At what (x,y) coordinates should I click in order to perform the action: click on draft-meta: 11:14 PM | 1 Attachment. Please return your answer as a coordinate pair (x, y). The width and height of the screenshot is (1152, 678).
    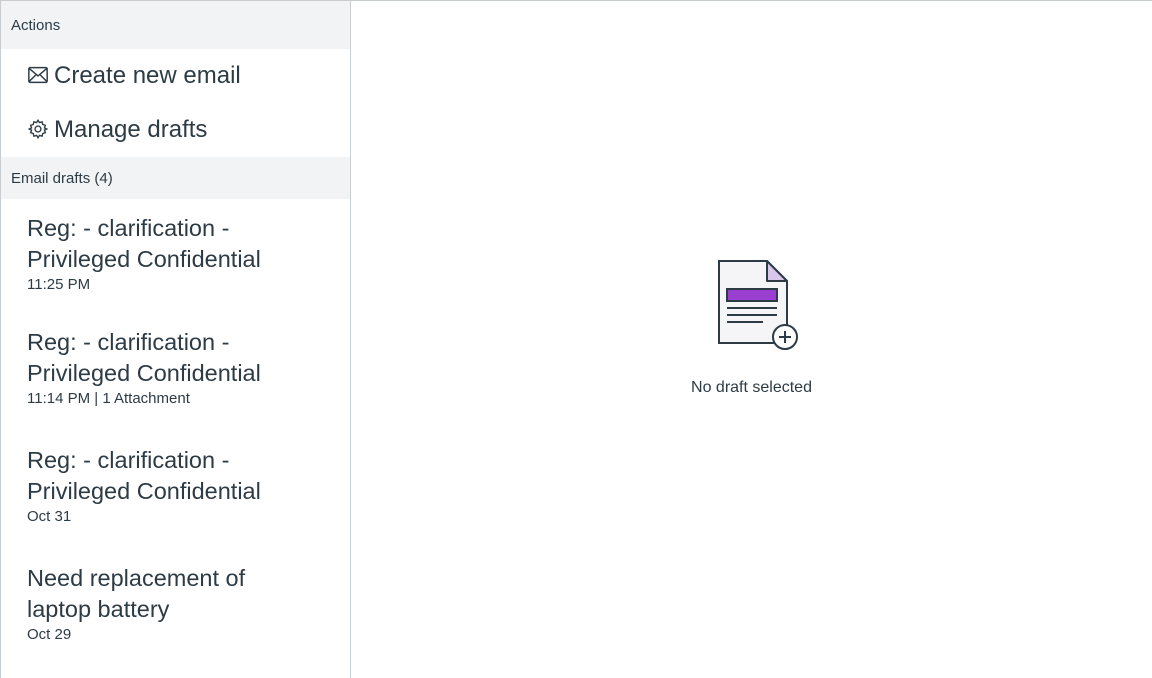
    Looking at the image, I should click on (108, 398).